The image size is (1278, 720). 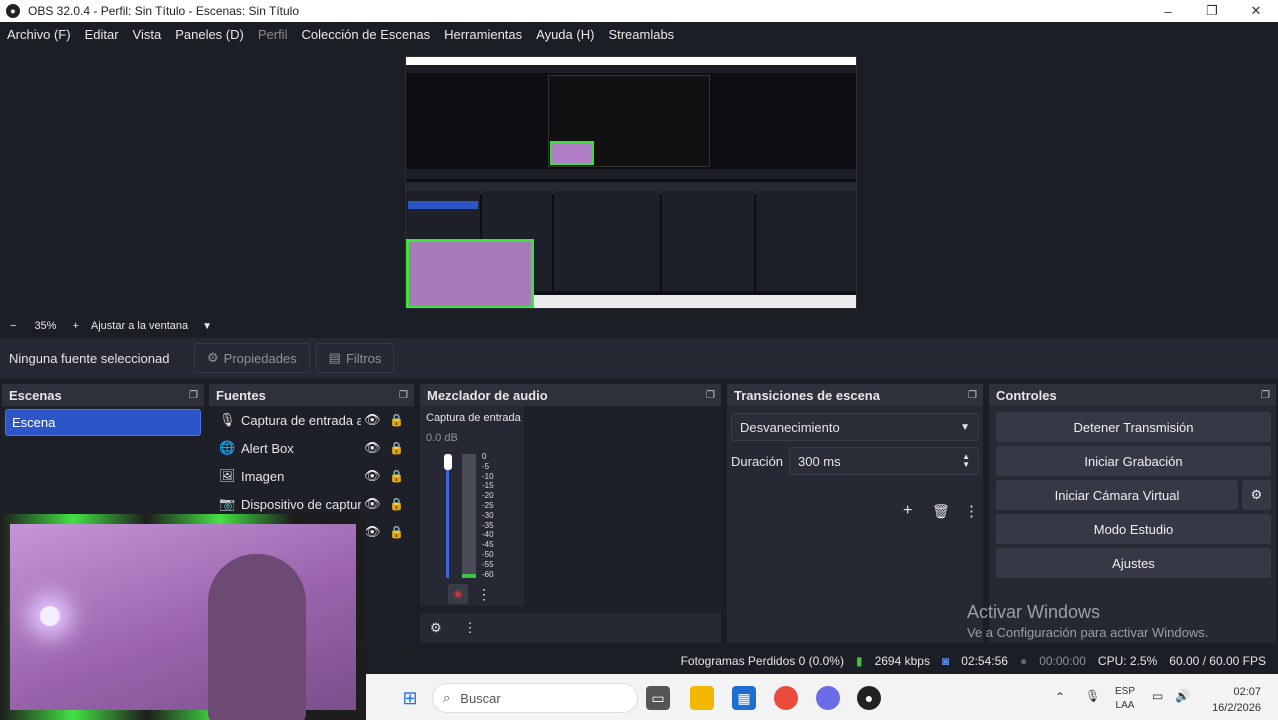 What do you see at coordinates (1125, 705) in the screenshot?
I see `keyboard-layout: LAA` at bounding box center [1125, 705].